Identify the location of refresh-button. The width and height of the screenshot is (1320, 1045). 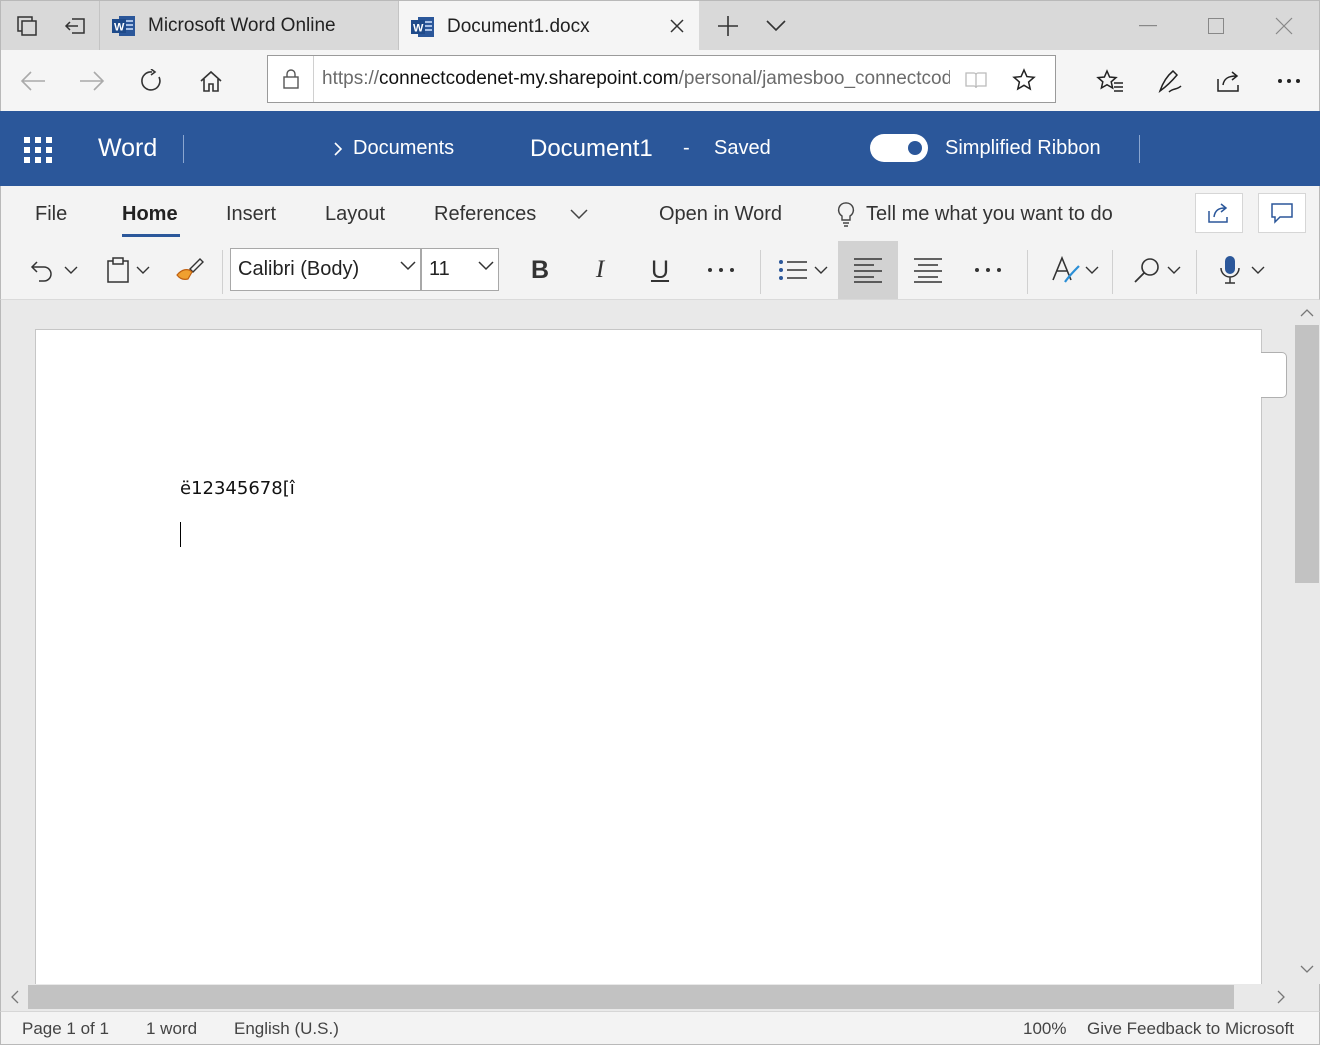
(152, 80).